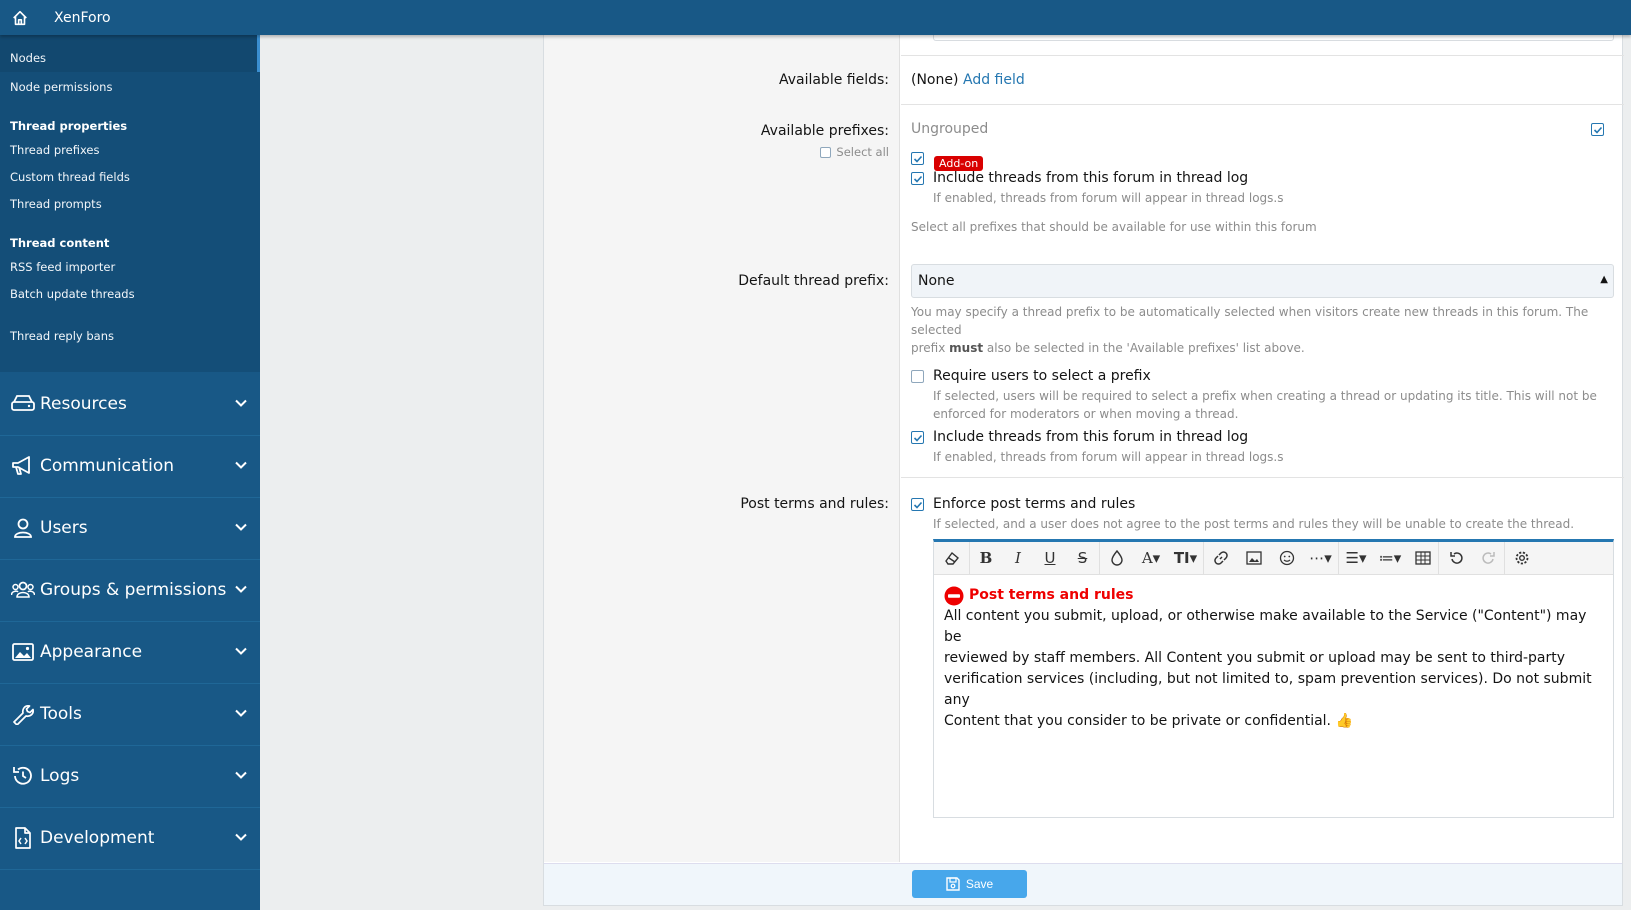 The image size is (1631, 910). I want to click on select-arrows-icon: ▲, so click(1604, 279).